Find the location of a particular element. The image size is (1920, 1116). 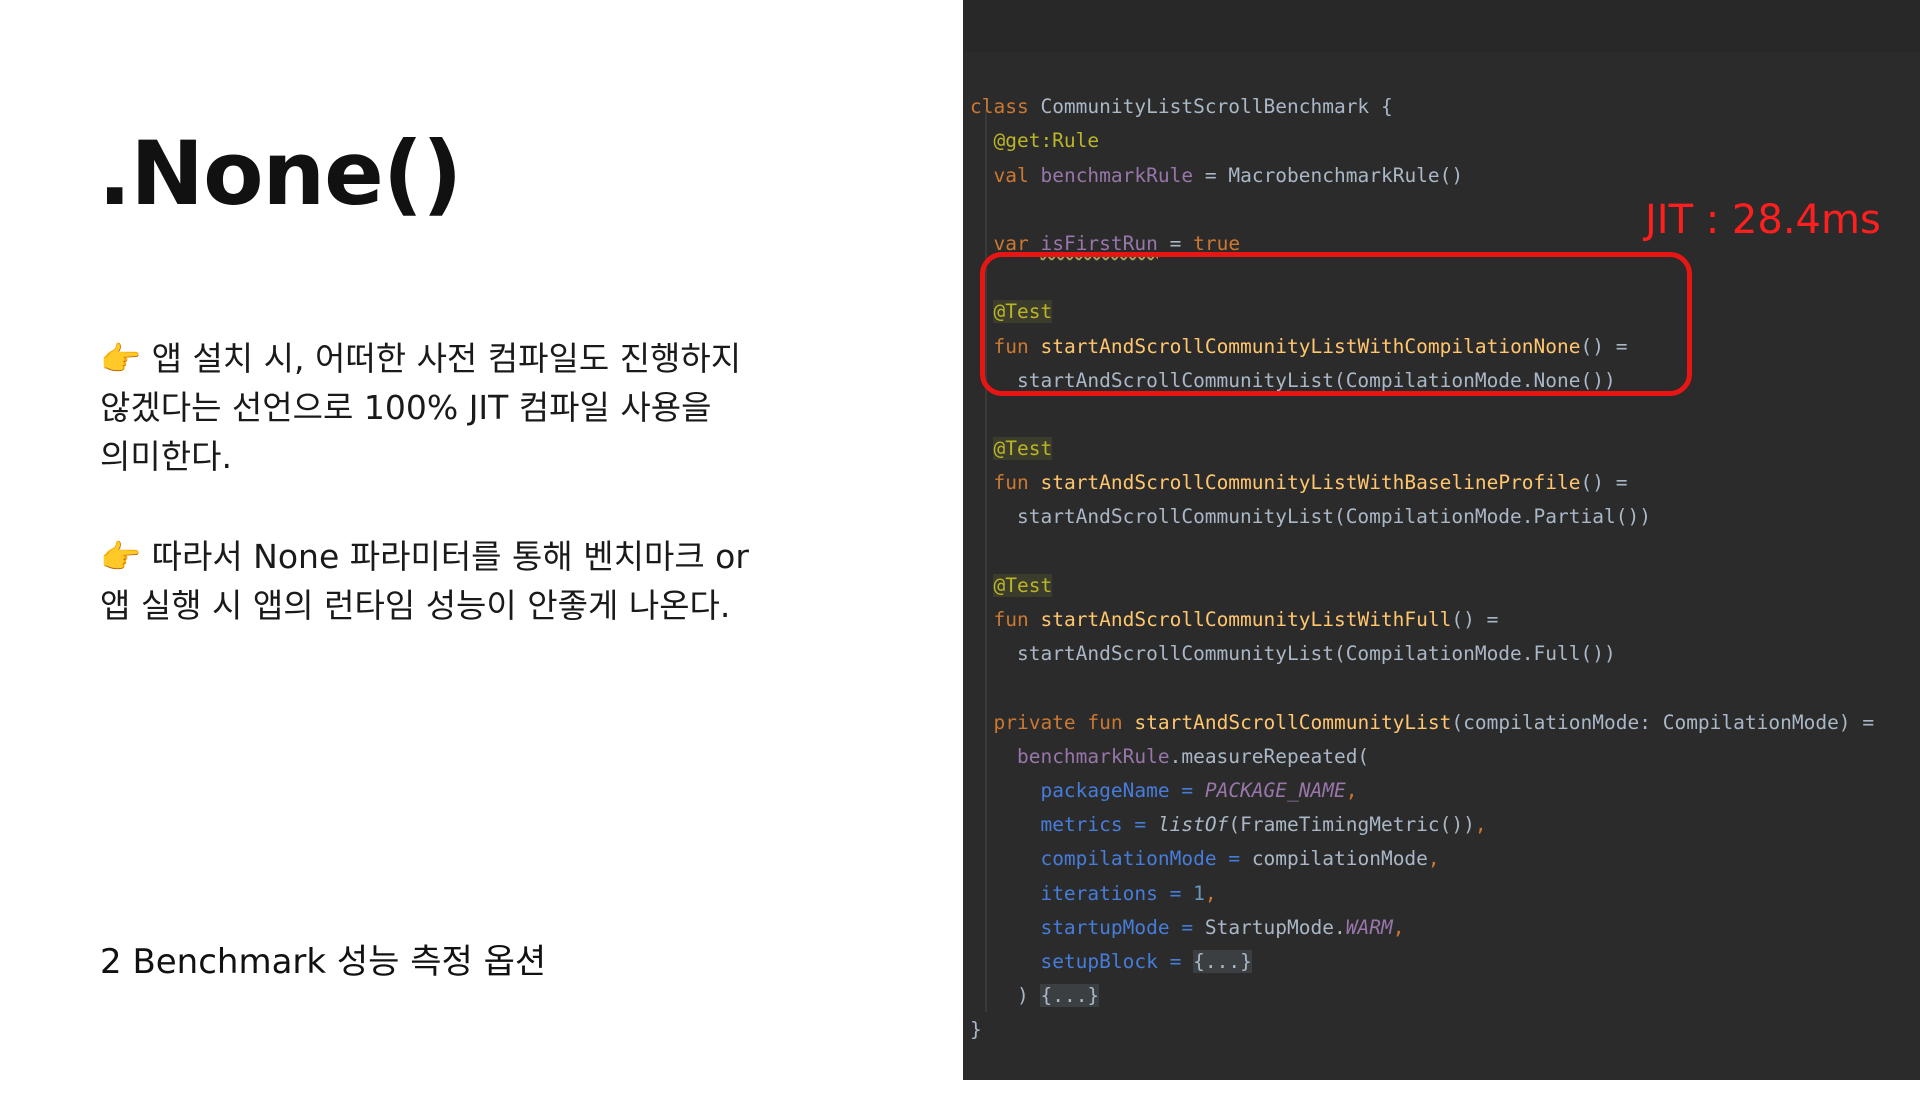

code-line: setupBlock = {...} is located at coordinates (1146, 961).